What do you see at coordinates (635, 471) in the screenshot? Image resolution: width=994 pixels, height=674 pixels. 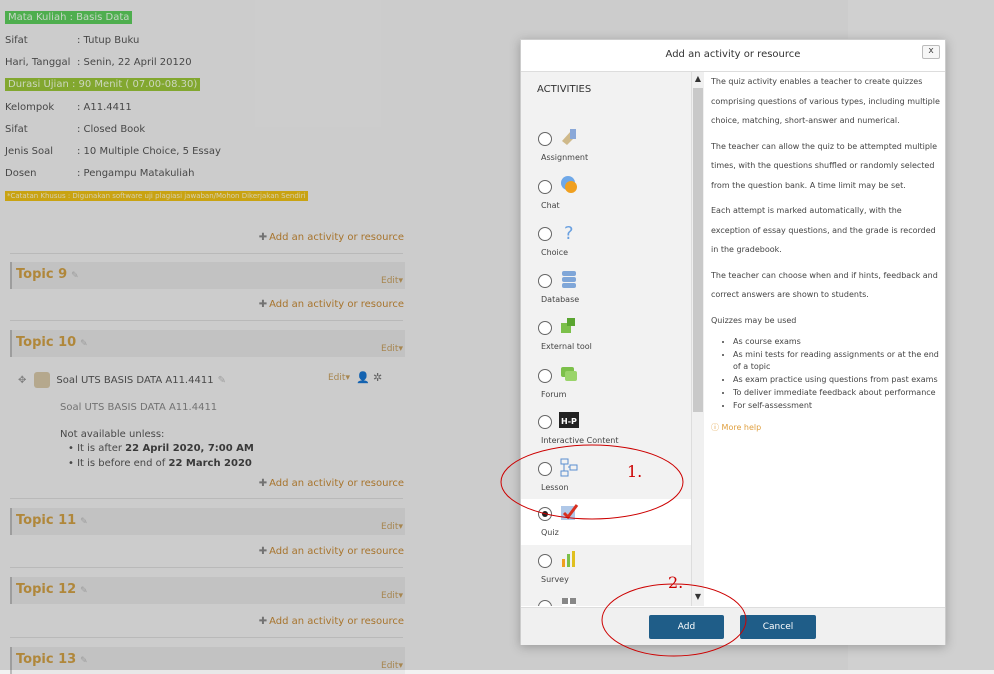 I see `annotation-step-1: 1.` at bounding box center [635, 471].